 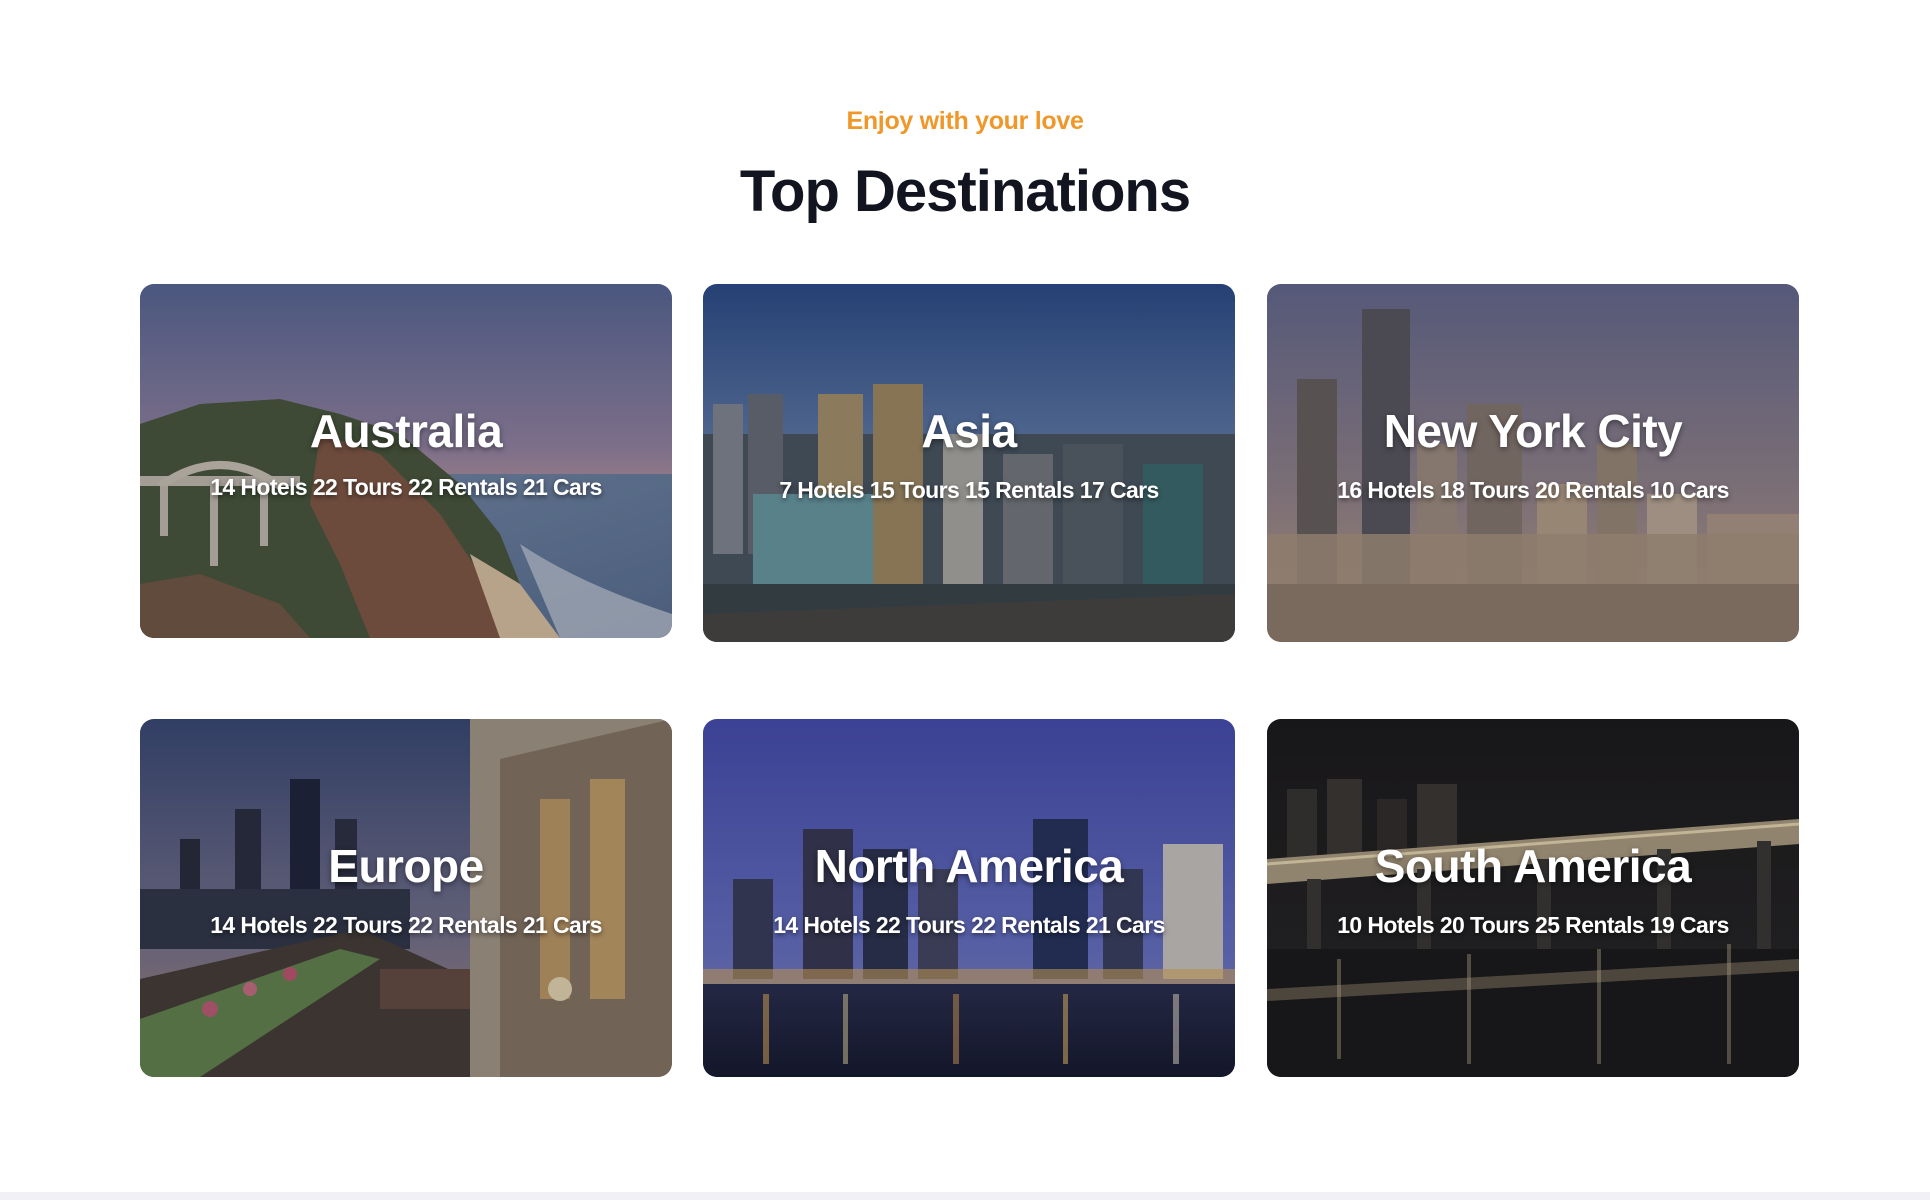 I want to click on section-title: Top Destinations, so click(x=965, y=191).